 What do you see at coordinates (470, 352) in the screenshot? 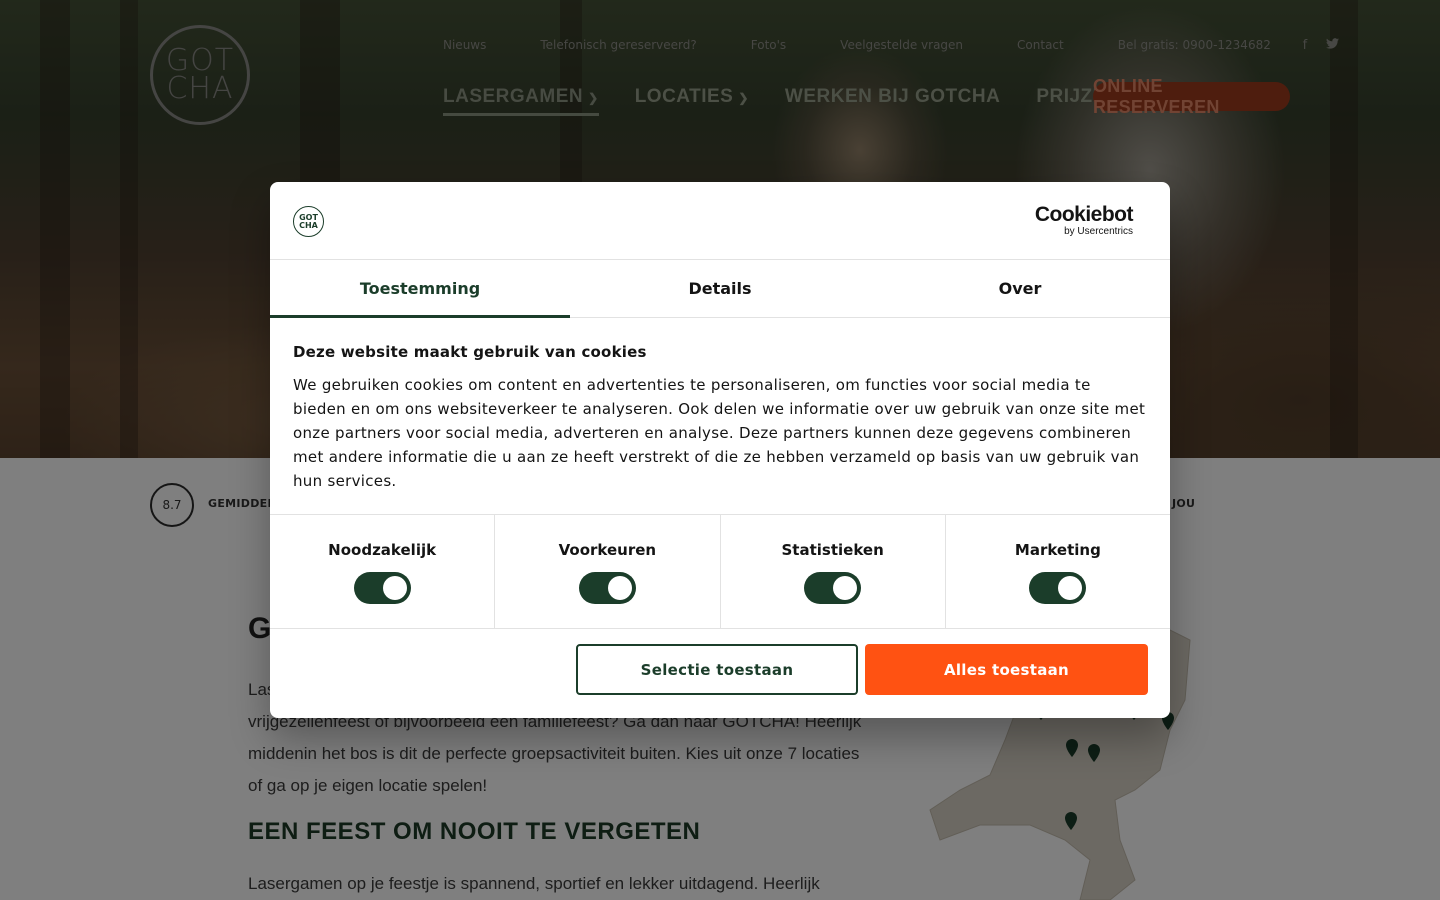
I see `dialog-title: Deze website maakt gebruik van cookies` at bounding box center [470, 352].